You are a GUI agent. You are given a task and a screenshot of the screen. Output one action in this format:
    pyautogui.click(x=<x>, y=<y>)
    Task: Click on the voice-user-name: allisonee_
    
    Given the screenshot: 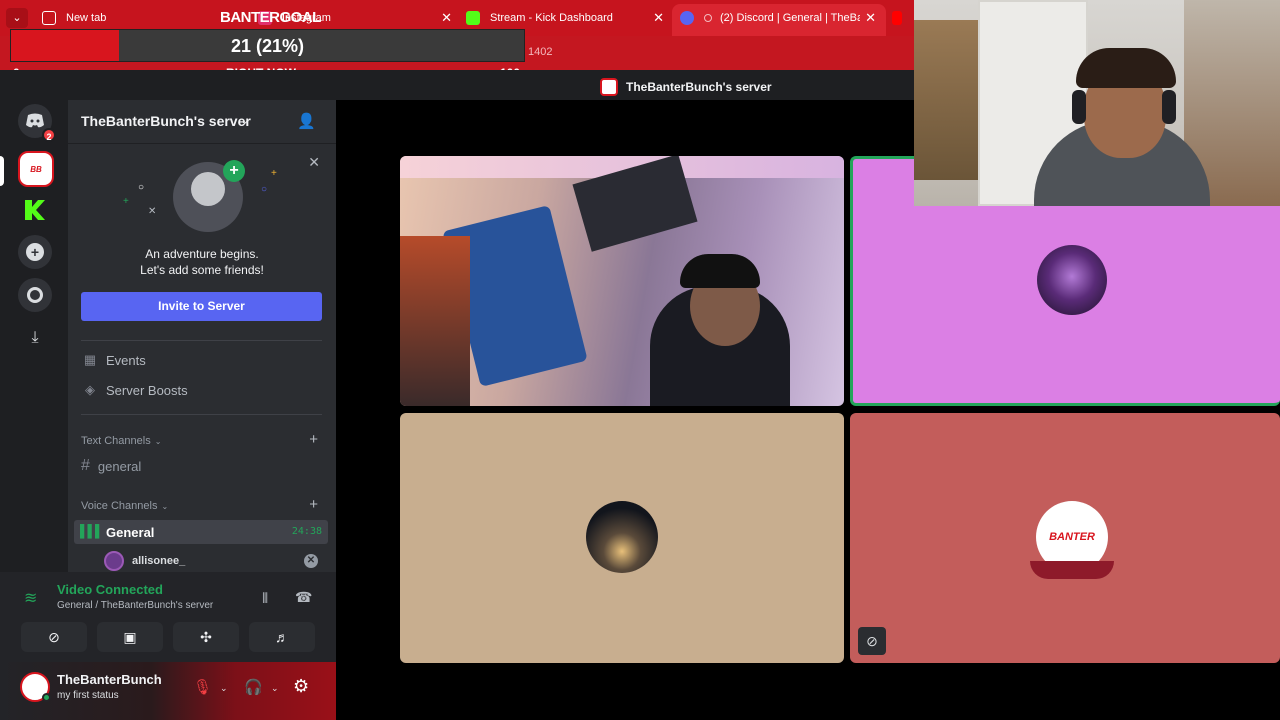 What is the action you would take?
    pyautogui.click(x=159, y=561)
    